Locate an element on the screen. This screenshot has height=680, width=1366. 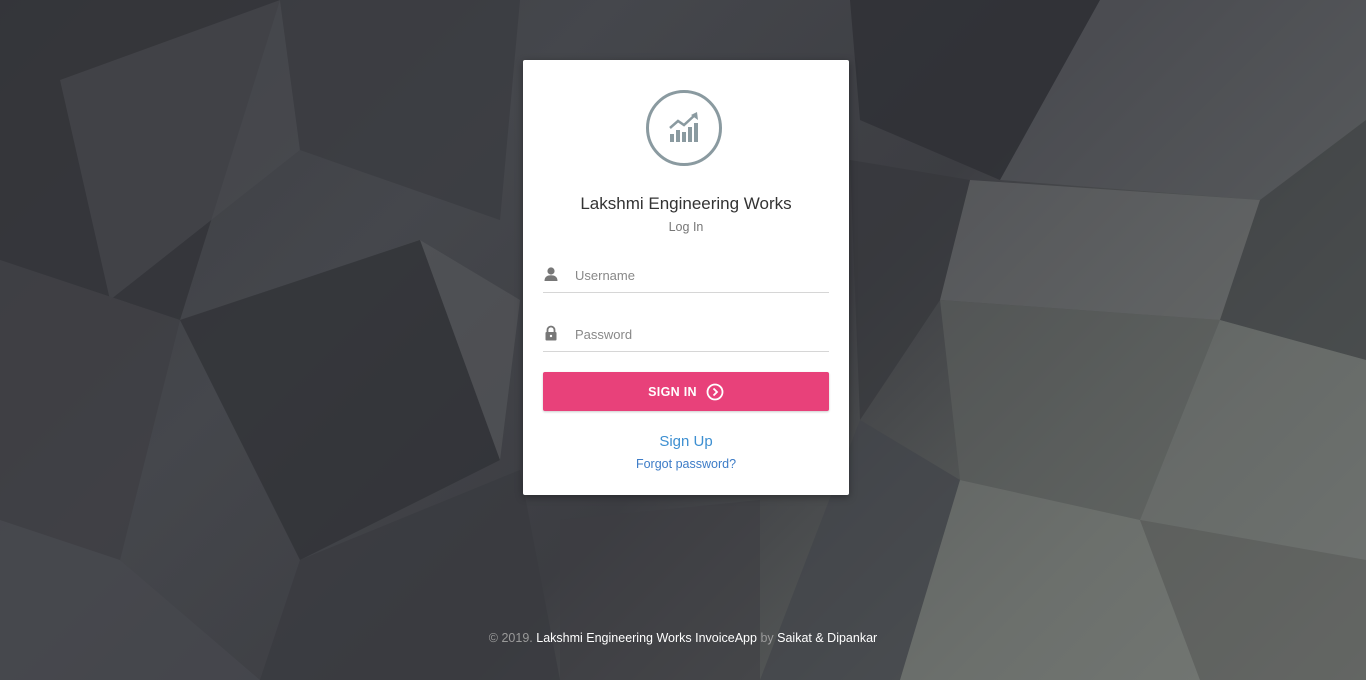
username-input is located at coordinates (700, 275).